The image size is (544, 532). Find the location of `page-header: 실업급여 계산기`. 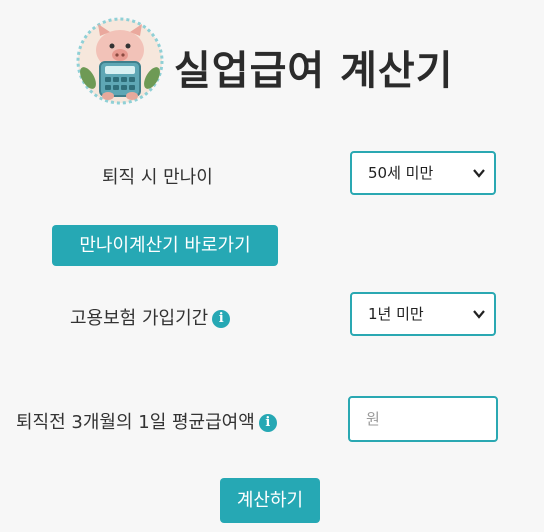

page-header: 실업급여 계산기 is located at coordinates (274, 61).